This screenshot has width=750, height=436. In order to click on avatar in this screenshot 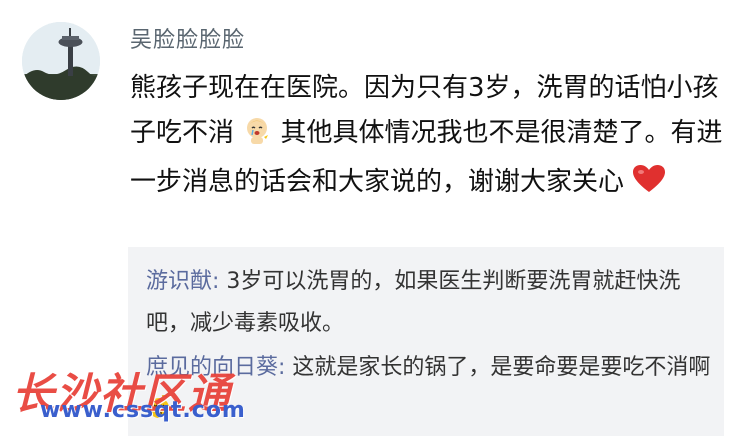, I will do `click(61, 61)`.